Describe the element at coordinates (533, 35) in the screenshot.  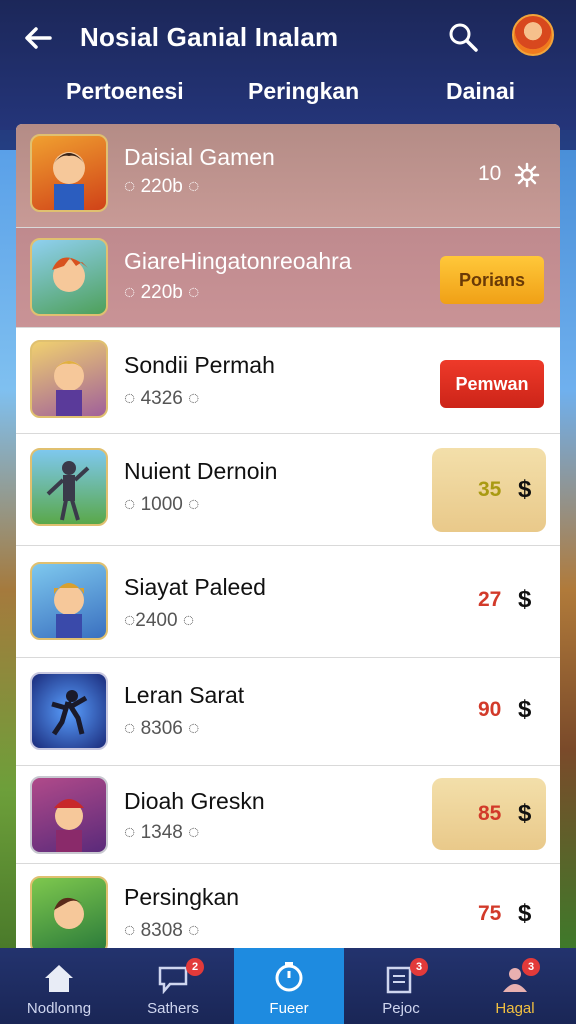
I see `avatar` at that location.